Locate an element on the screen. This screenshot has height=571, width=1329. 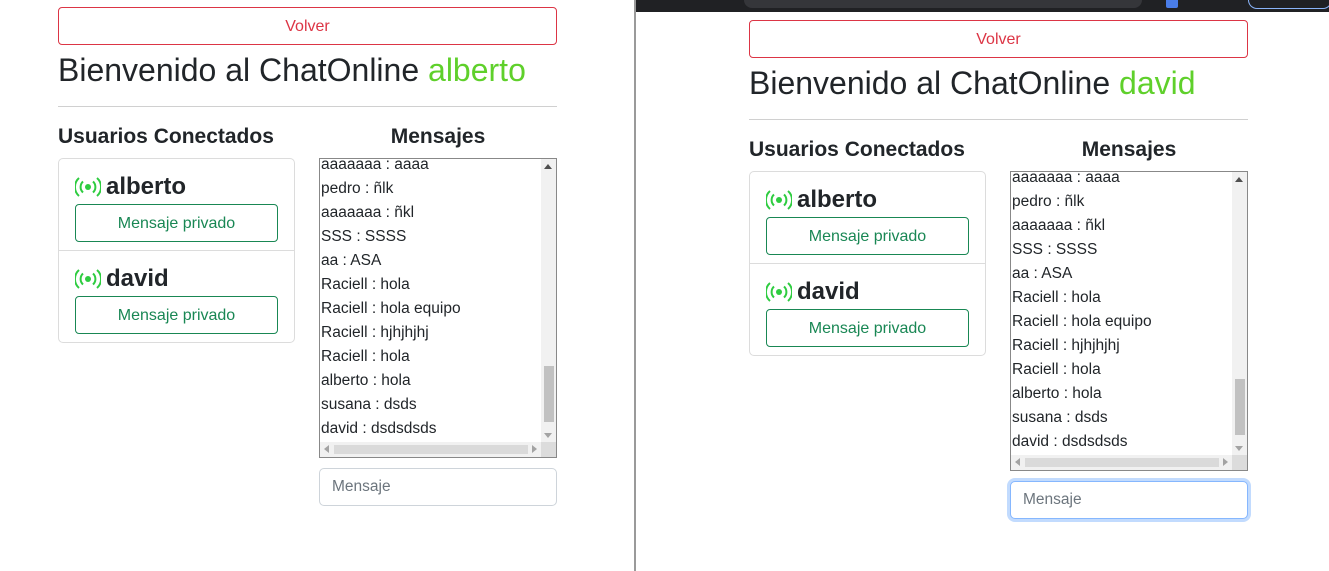
page-title: Bienvenido al ChatOnline alberto is located at coordinates (307, 70).